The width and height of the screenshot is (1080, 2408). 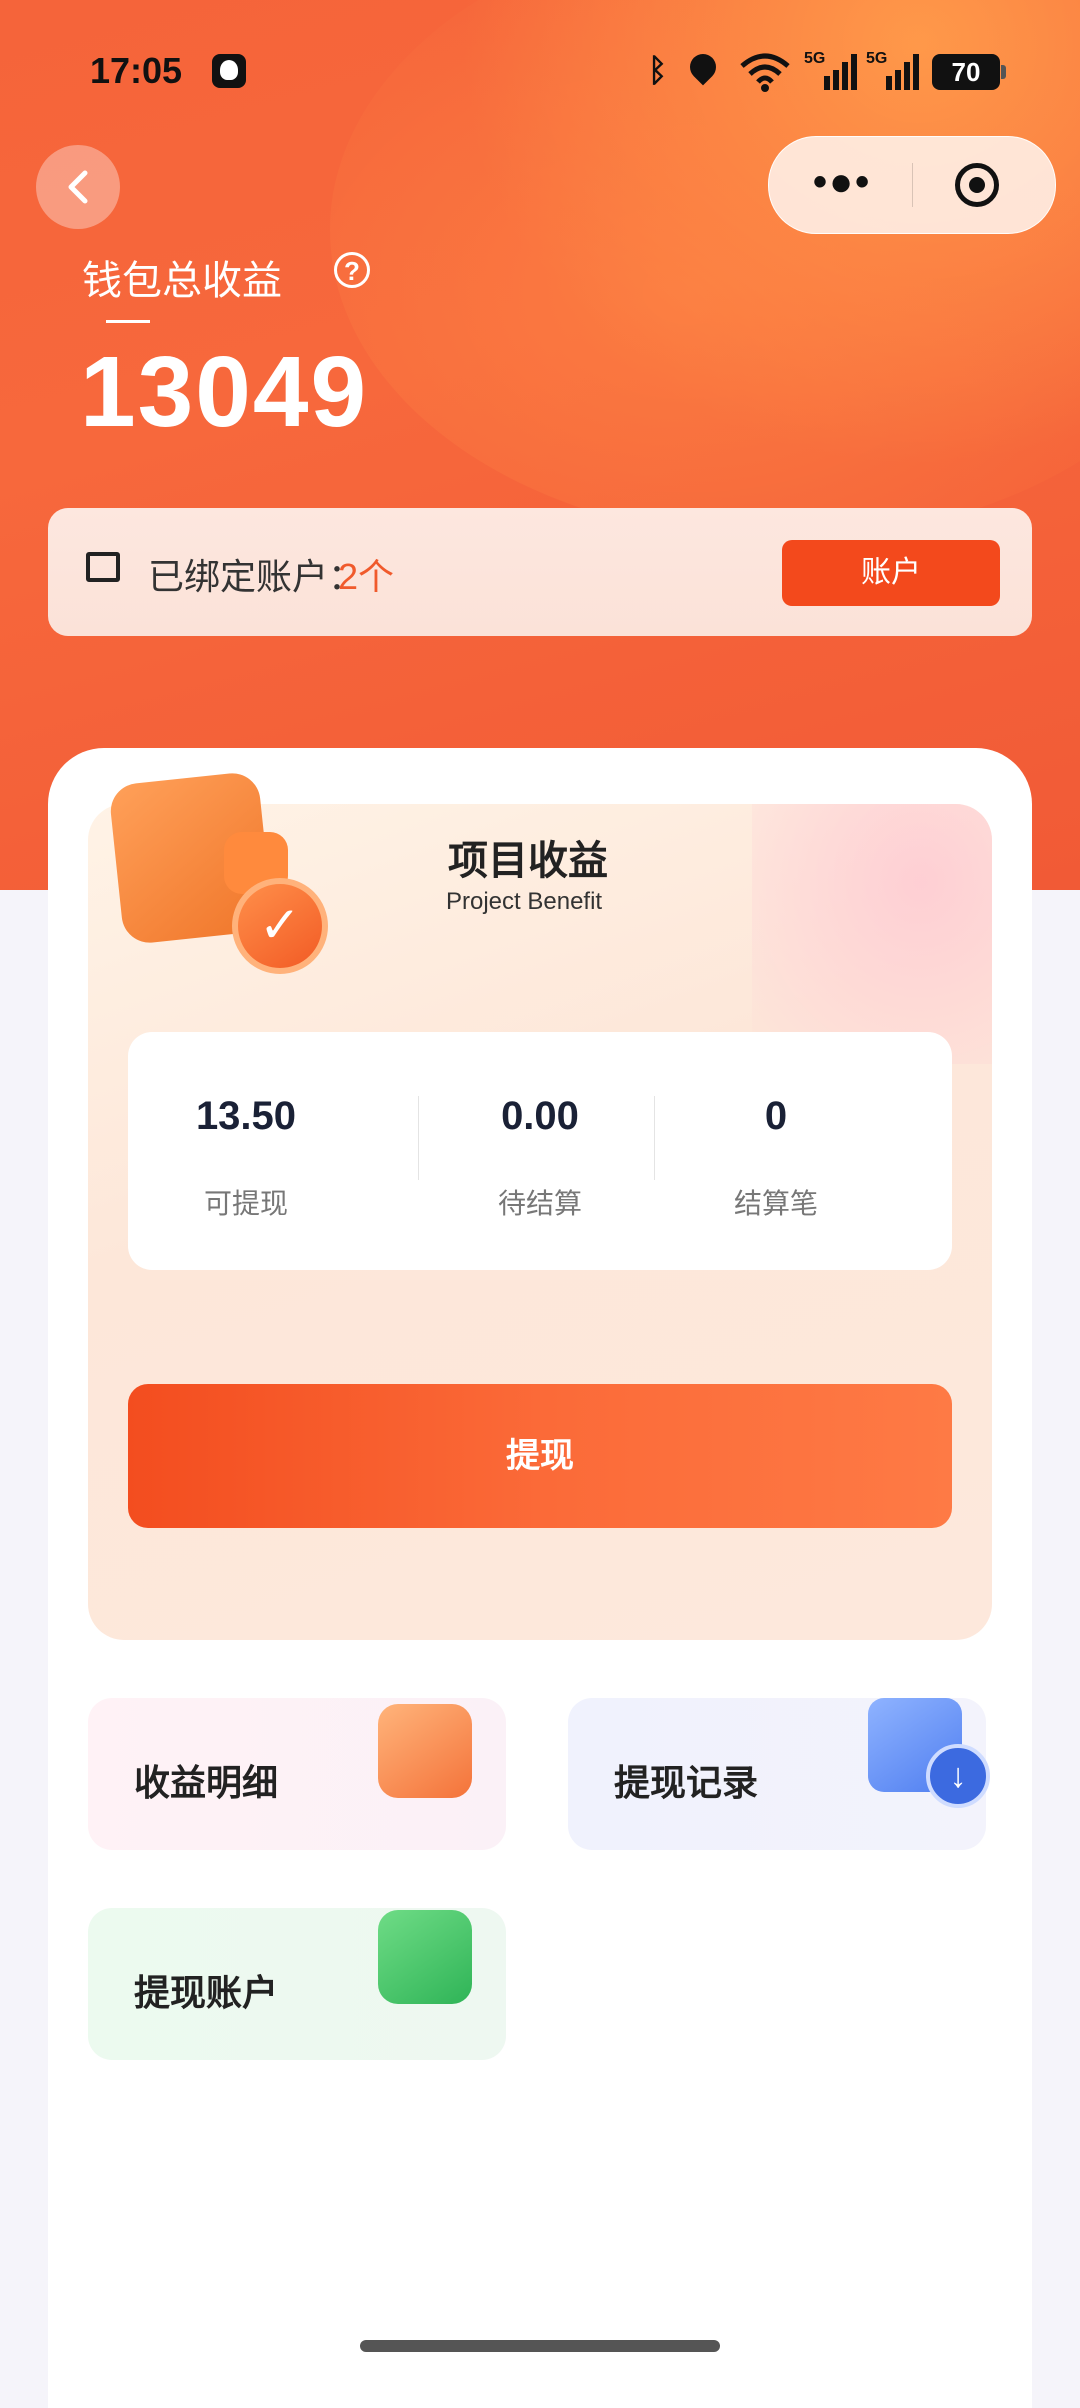 I want to click on stat-settled: 0 结算笔, so click(x=776, y=1151).